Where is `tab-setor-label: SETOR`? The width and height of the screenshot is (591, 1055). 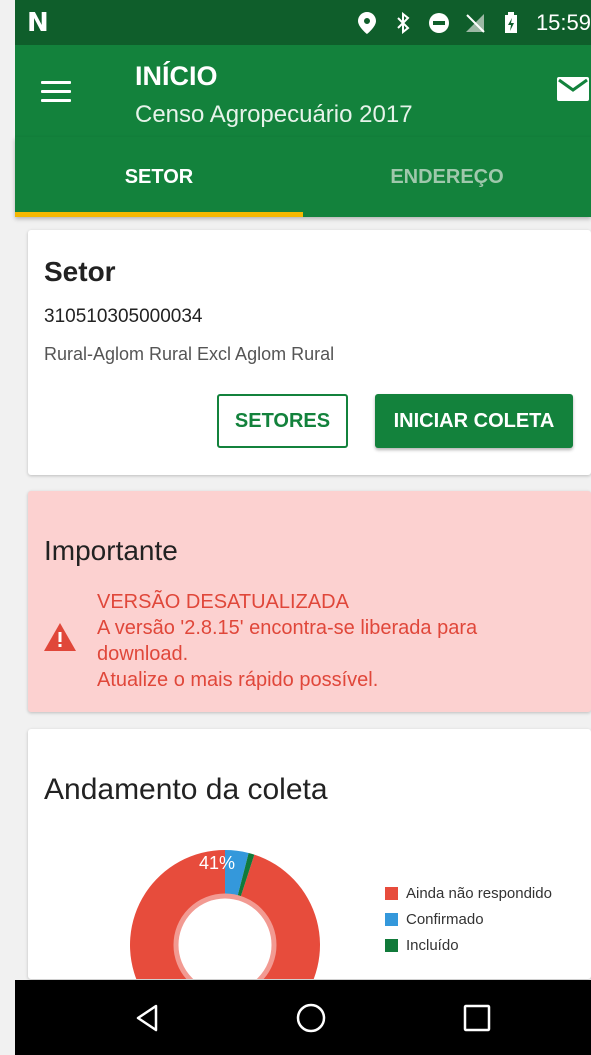 tab-setor-label: SETOR is located at coordinates (159, 177).